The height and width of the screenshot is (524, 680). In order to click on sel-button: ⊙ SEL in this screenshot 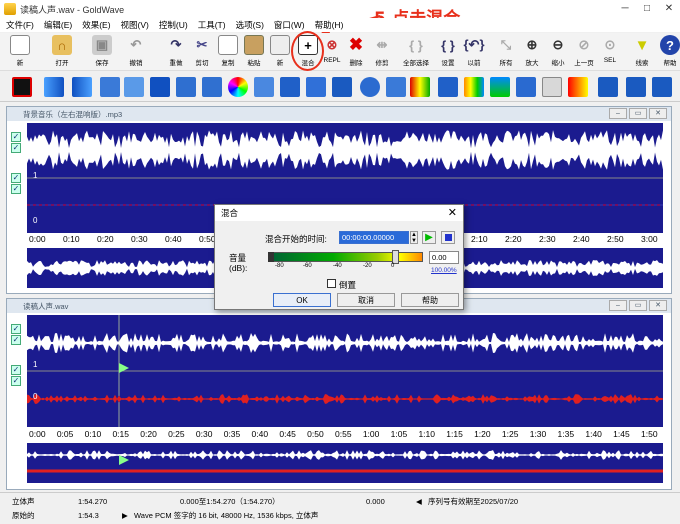, I will do `click(610, 52)`.